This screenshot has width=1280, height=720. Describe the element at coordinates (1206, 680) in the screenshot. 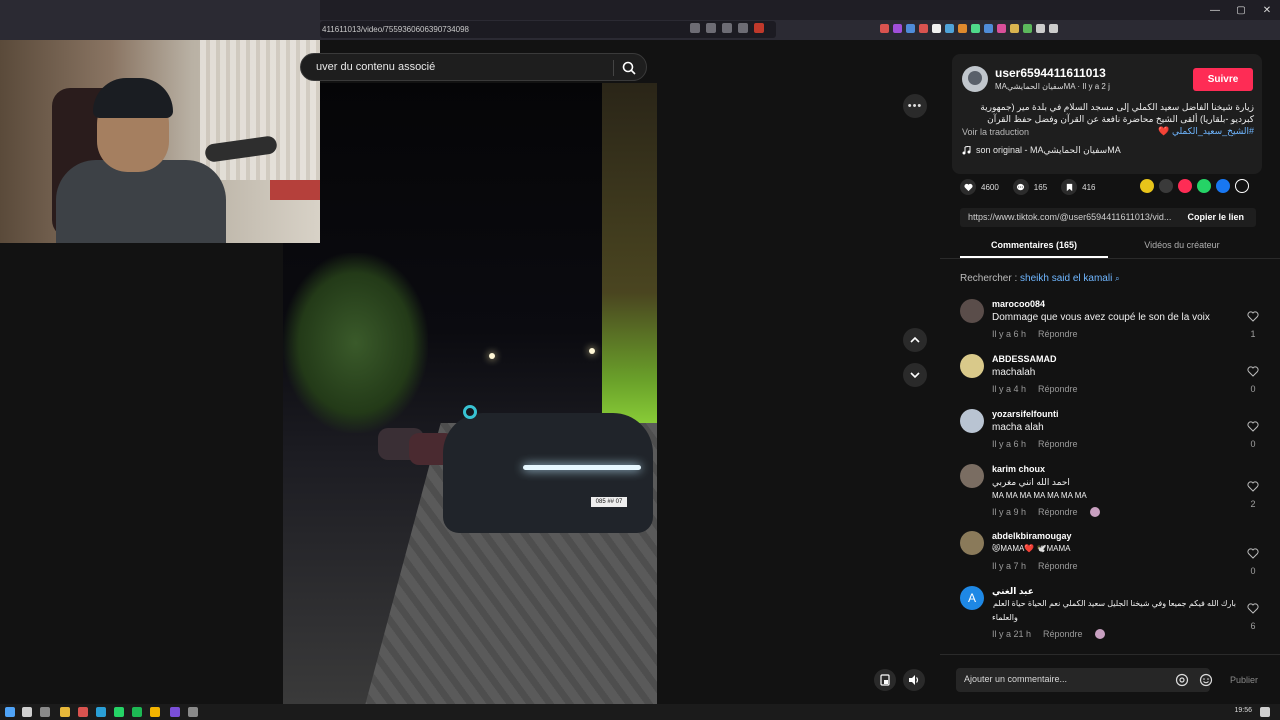

I see `emoji-icon` at that location.